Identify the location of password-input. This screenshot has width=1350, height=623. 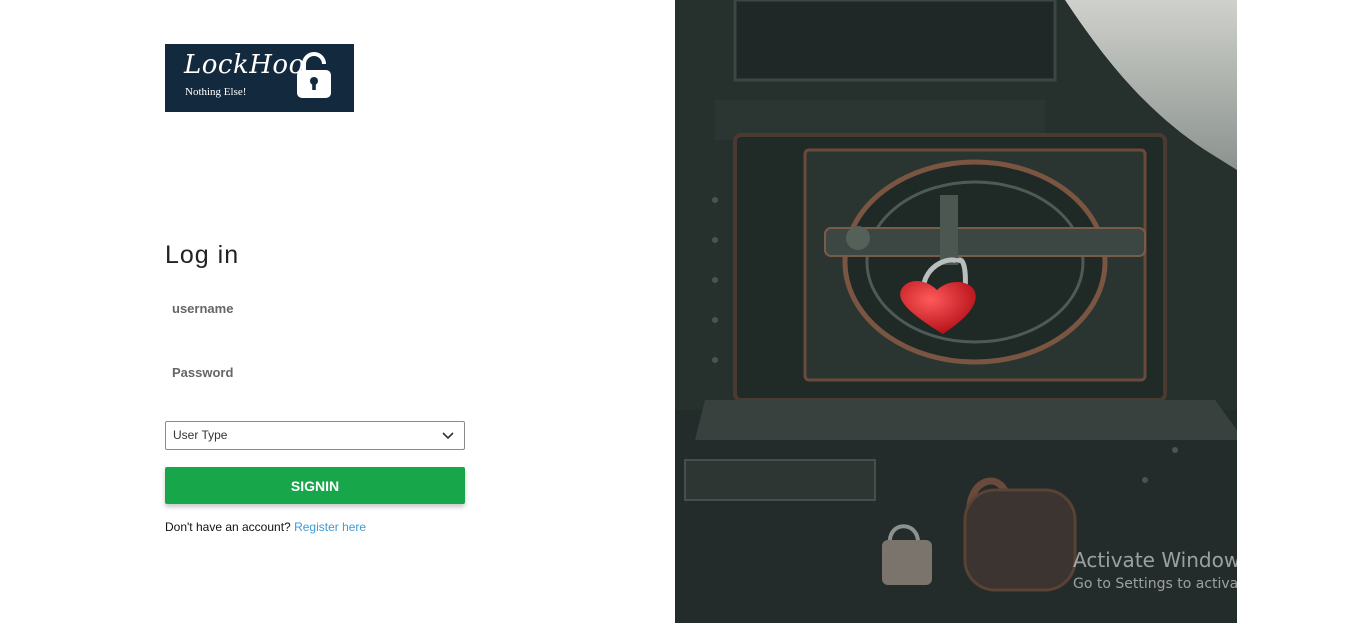
(315, 372).